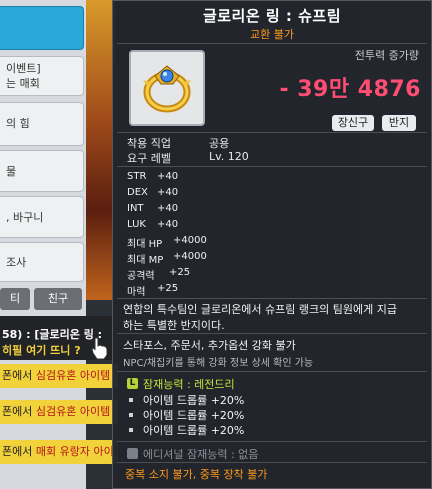 This screenshot has width=432, height=489. What do you see at coordinates (353, 123) in the screenshot?
I see `category-chip-accessory: 장신구` at bounding box center [353, 123].